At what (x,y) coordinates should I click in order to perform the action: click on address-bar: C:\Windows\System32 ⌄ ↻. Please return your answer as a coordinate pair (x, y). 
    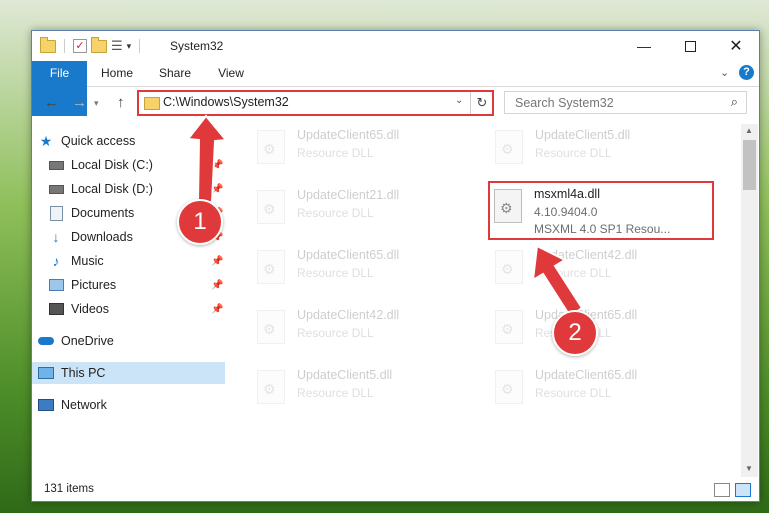
    Looking at the image, I should click on (315, 103).